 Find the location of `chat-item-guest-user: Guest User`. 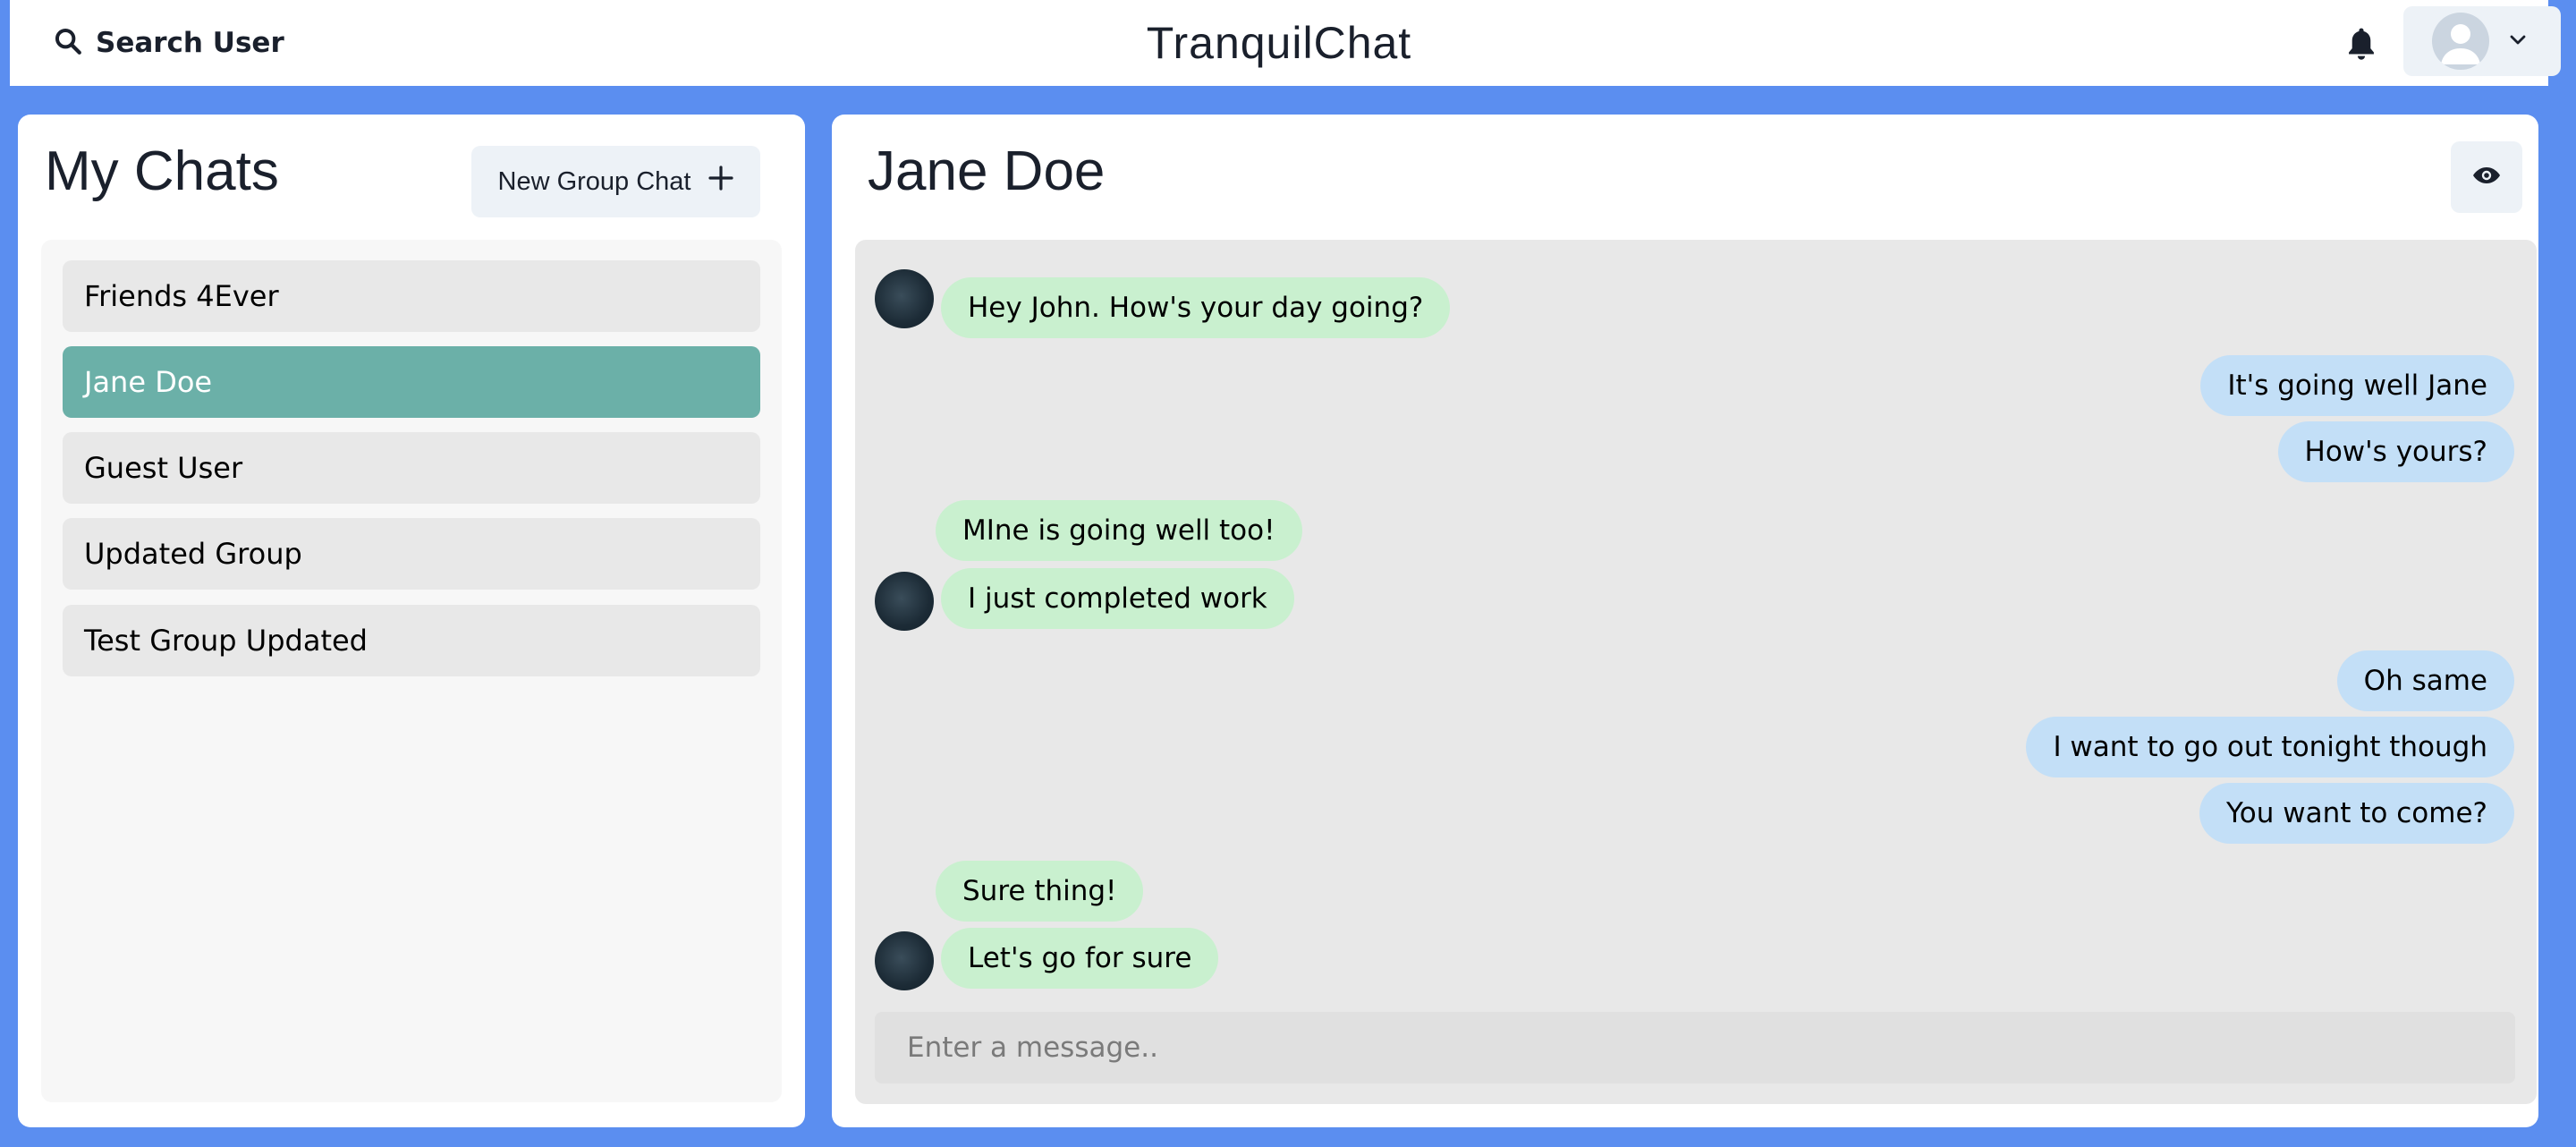

chat-item-guest-user: Guest User is located at coordinates (411, 468).